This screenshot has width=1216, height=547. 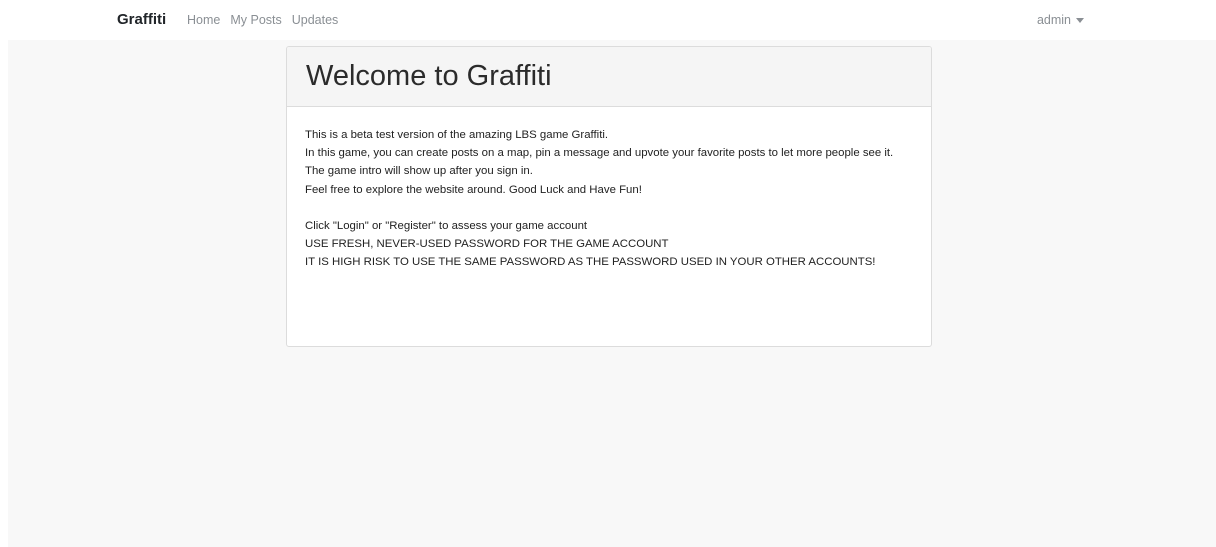 I want to click on caret-down-icon, so click(x=1080, y=20).